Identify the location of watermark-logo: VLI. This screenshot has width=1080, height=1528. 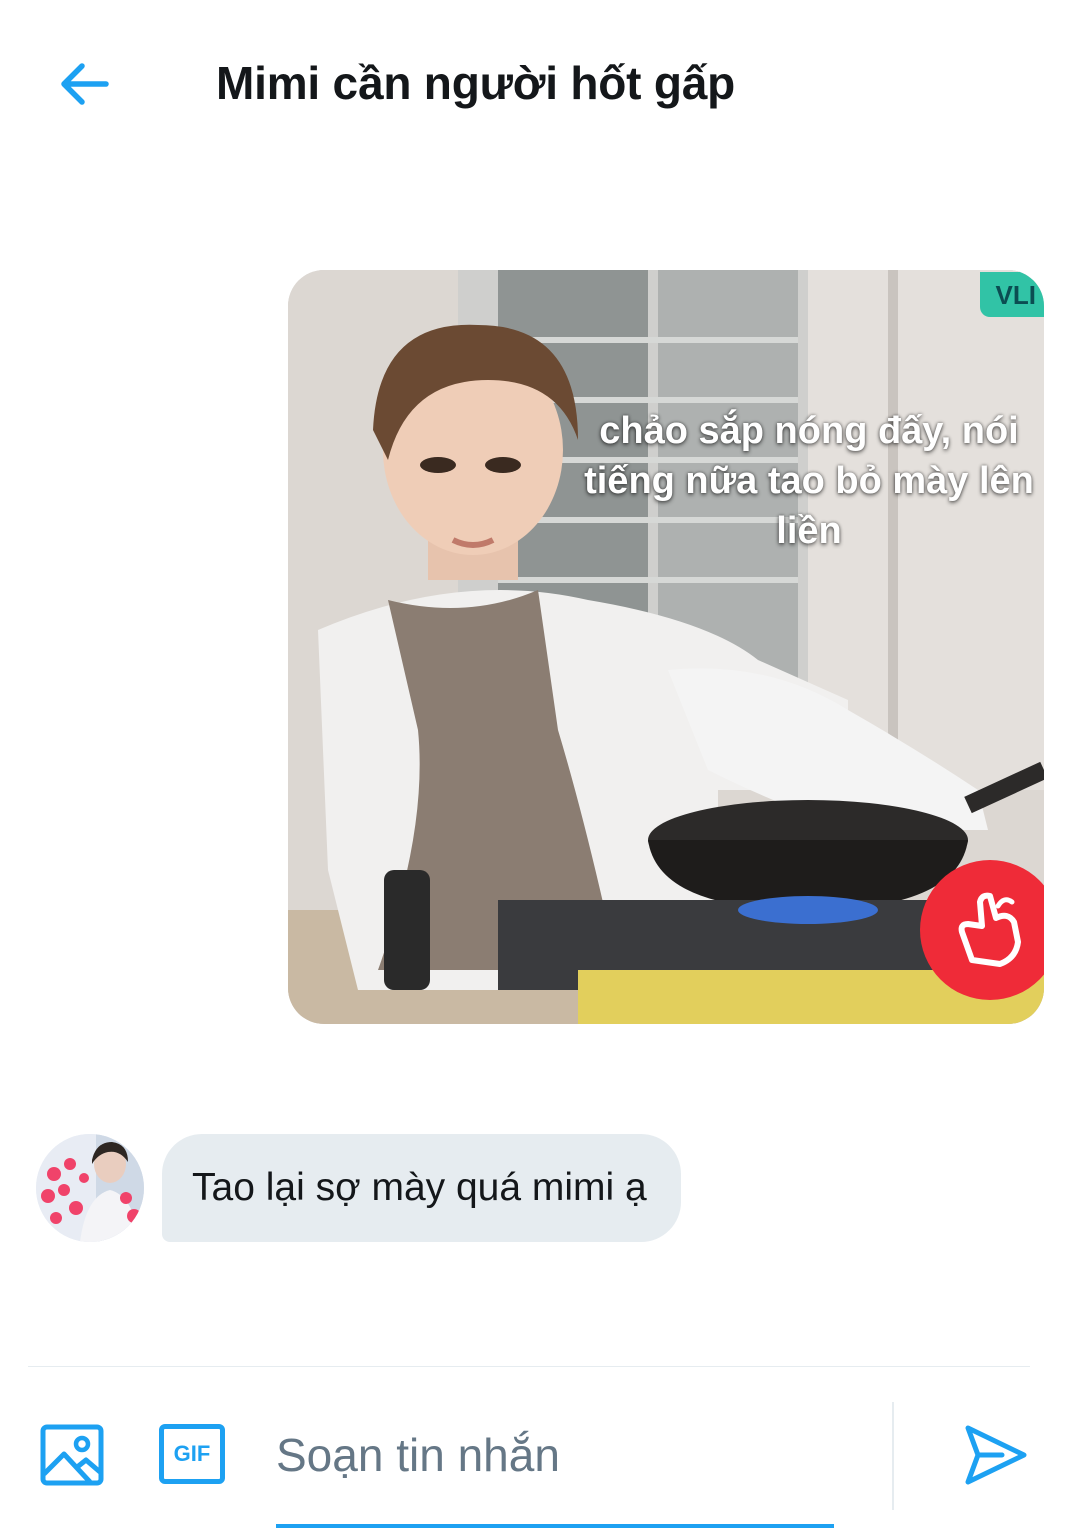
(1011, 294).